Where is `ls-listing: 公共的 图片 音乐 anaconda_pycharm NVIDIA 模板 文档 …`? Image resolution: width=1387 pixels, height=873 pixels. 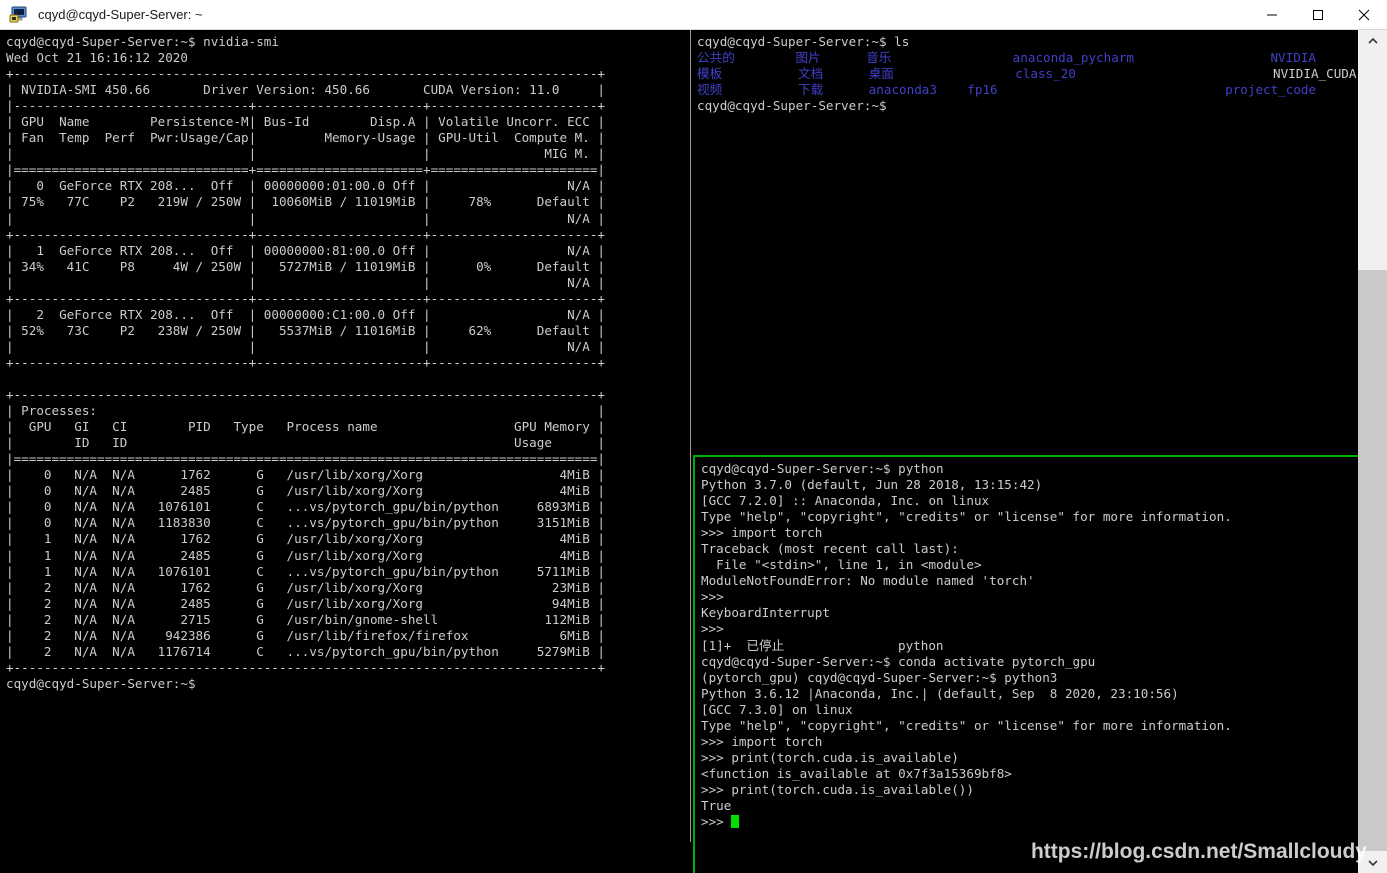 ls-listing: 公共的 图片 音乐 anaconda_pycharm NVIDIA 模板 文档 … is located at coordinates (1027, 74).